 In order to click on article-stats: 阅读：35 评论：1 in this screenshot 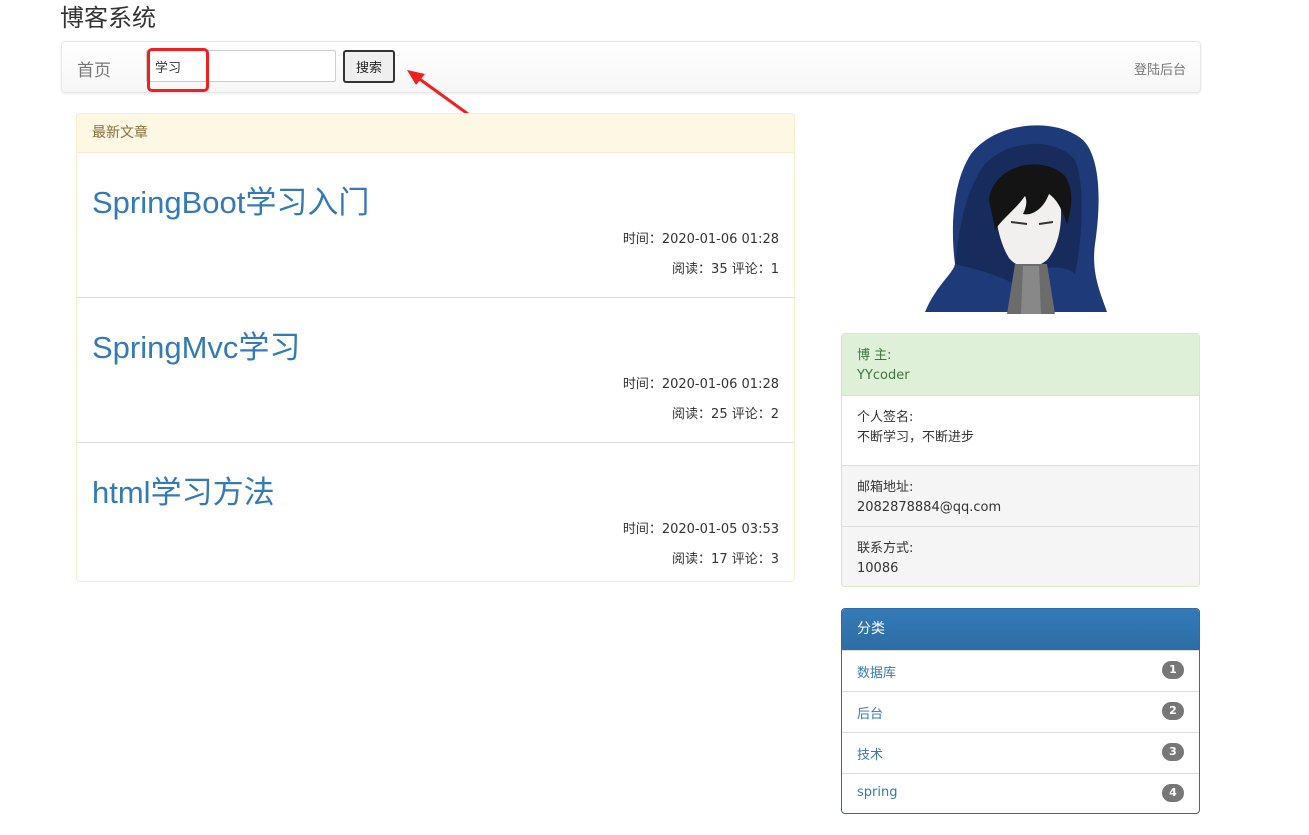, I will do `click(725, 269)`.